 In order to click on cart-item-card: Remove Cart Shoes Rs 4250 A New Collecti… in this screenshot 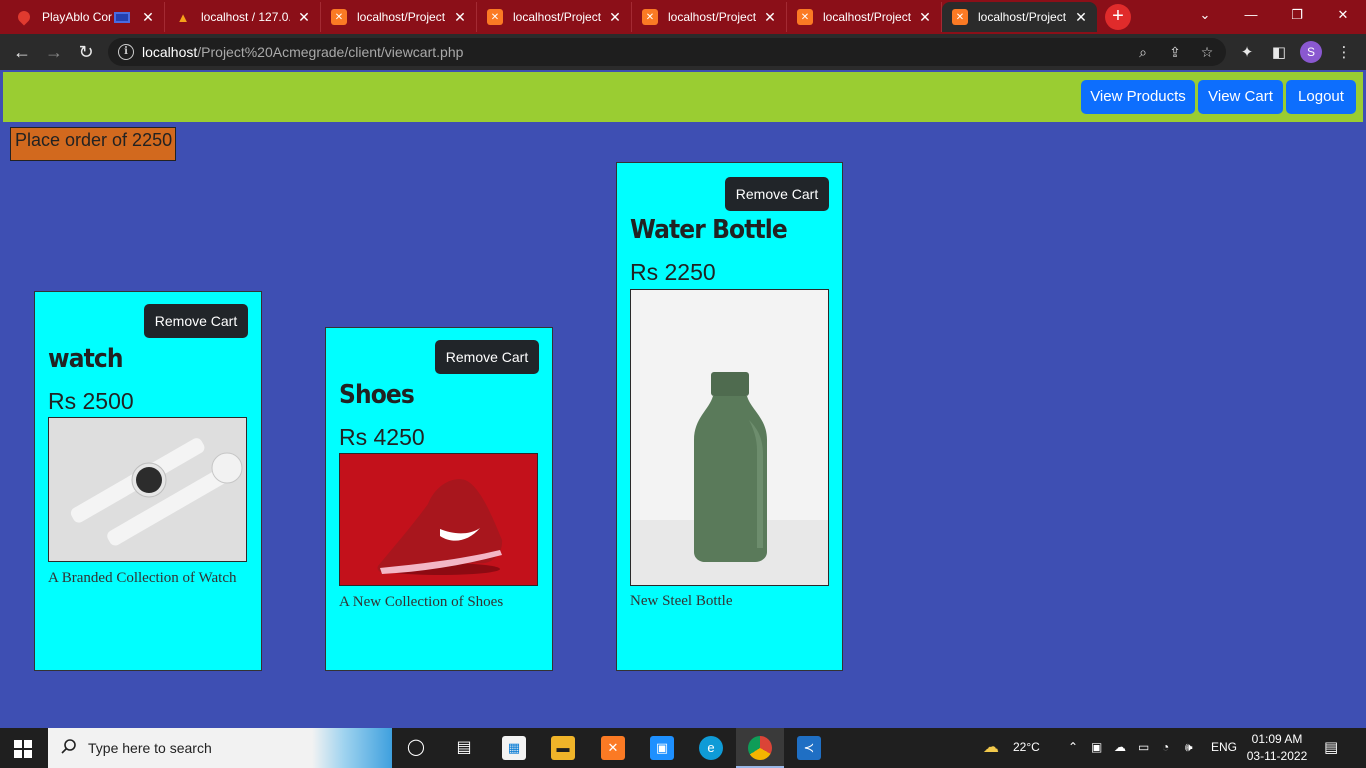, I will do `click(439, 499)`.